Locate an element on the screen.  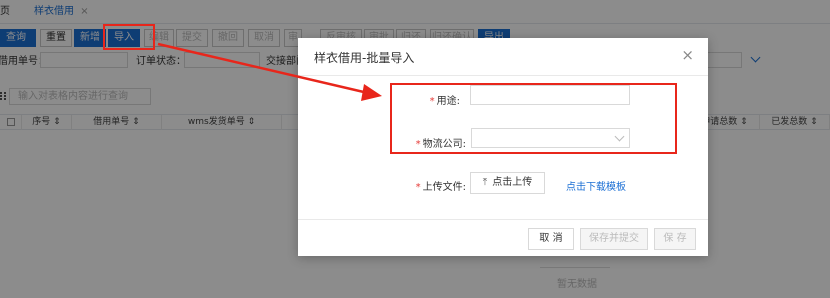
dialog-divider is located at coordinates (503, 75).